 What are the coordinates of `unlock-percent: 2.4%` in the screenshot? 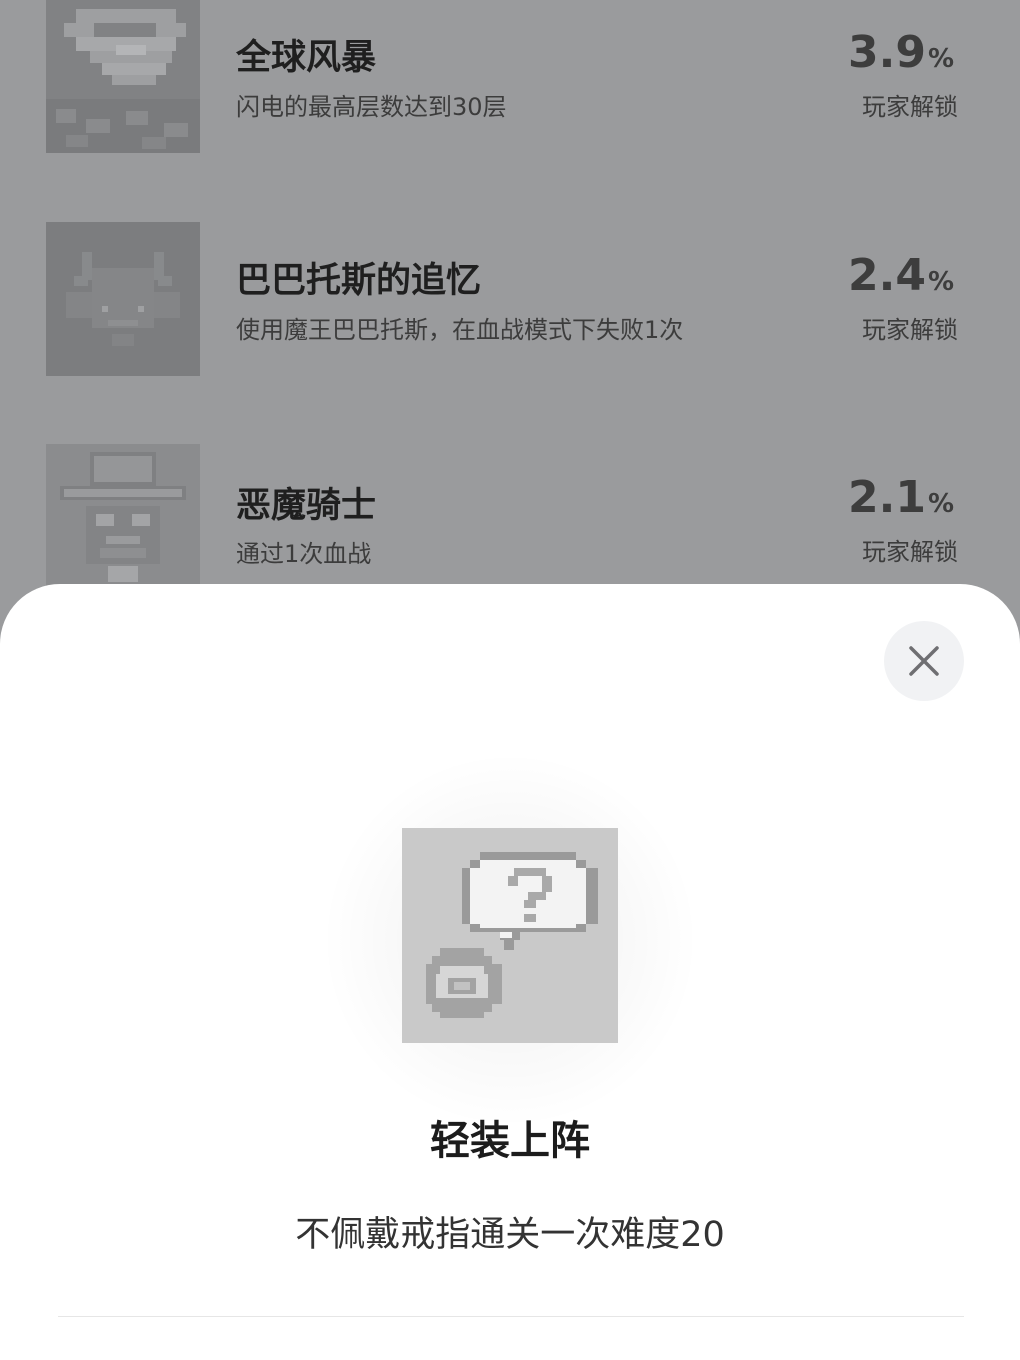 It's located at (901, 275).